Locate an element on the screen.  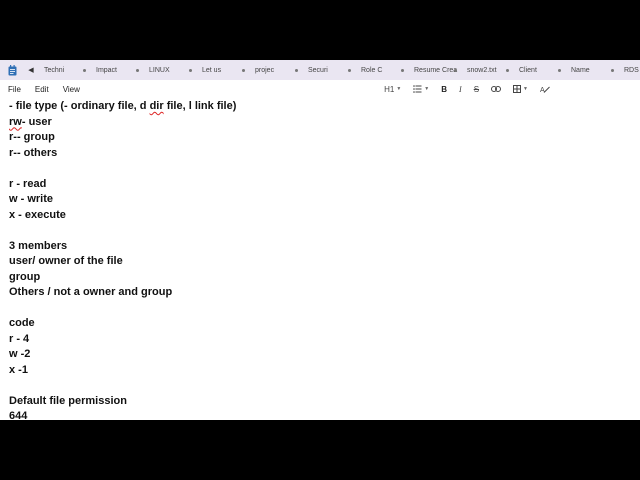
tab-label: Role C is located at coordinates (372, 70).